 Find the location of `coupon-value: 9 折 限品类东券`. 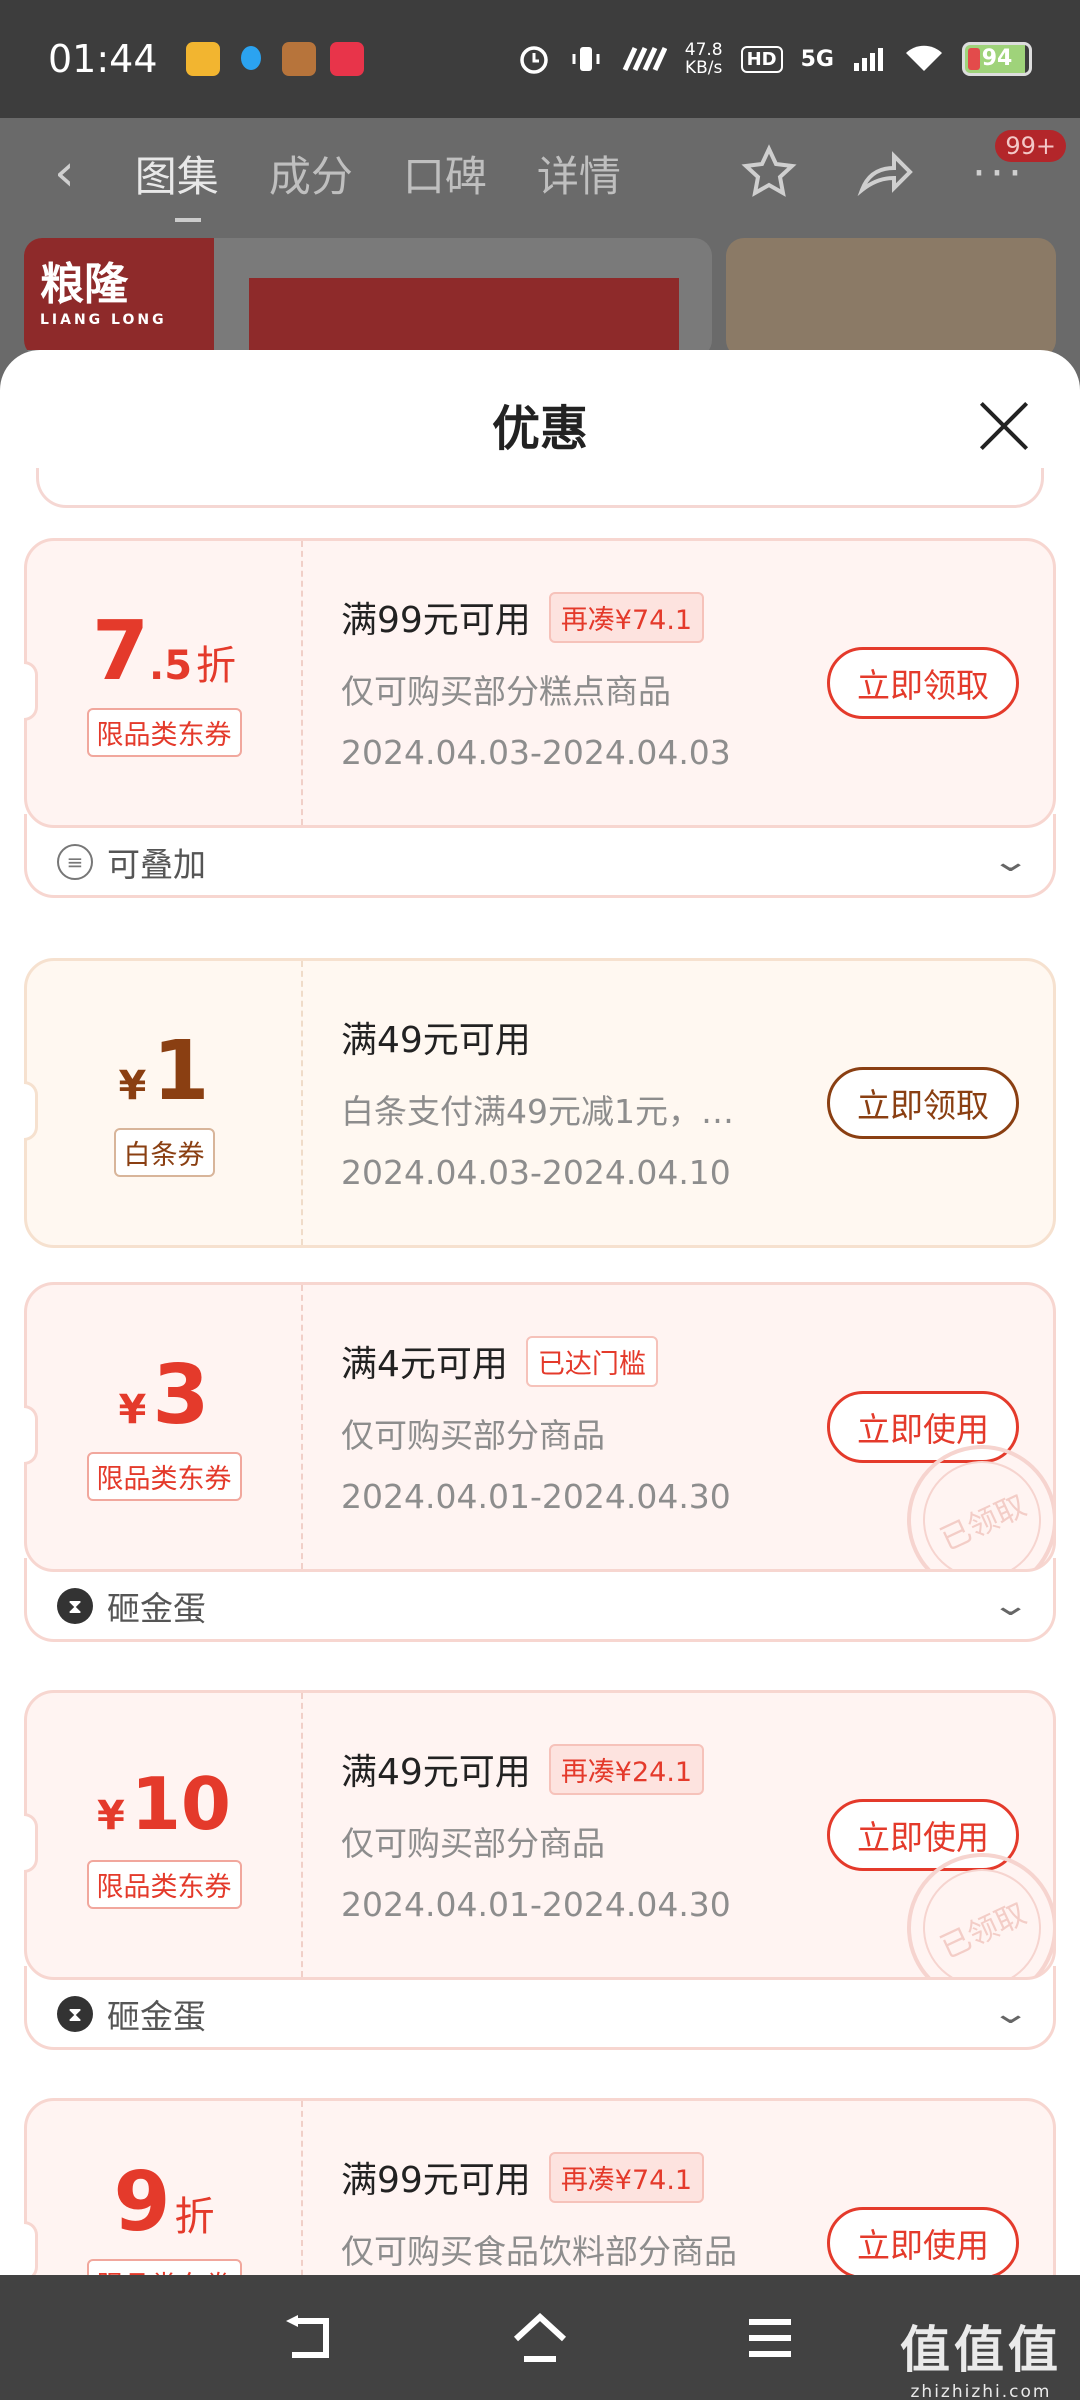

coupon-value: 9 折 限品类东券 is located at coordinates (165, 2188).